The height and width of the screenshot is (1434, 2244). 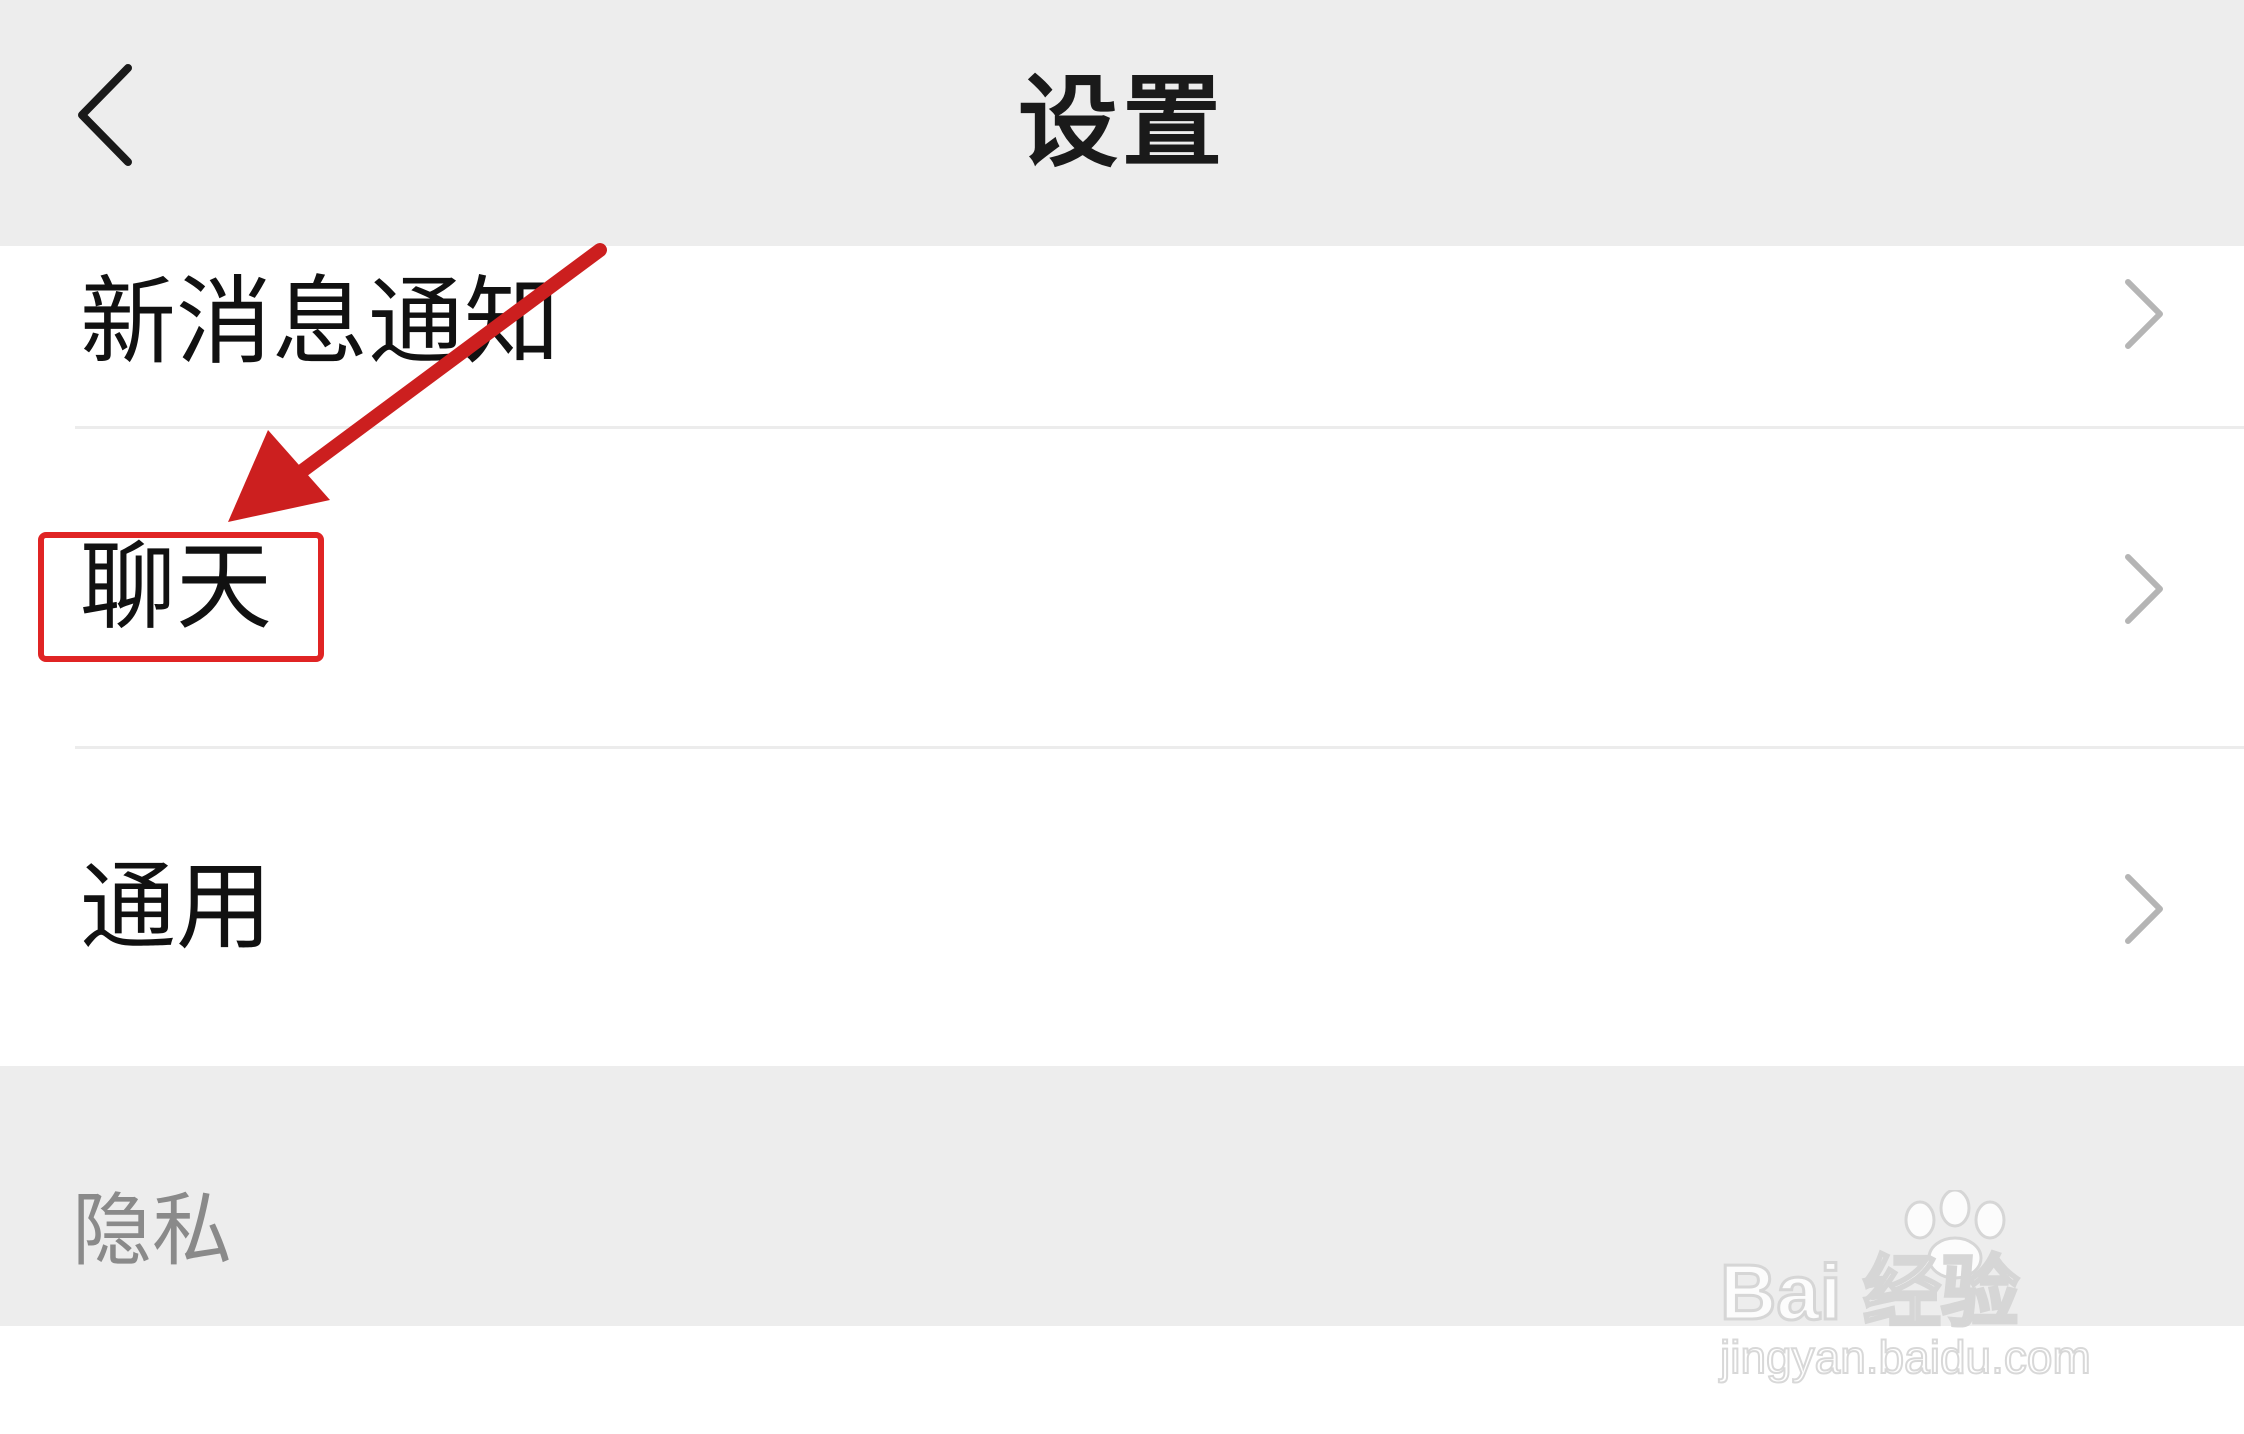 I want to click on section-title: 隐私, so click(x=152, y=1230).